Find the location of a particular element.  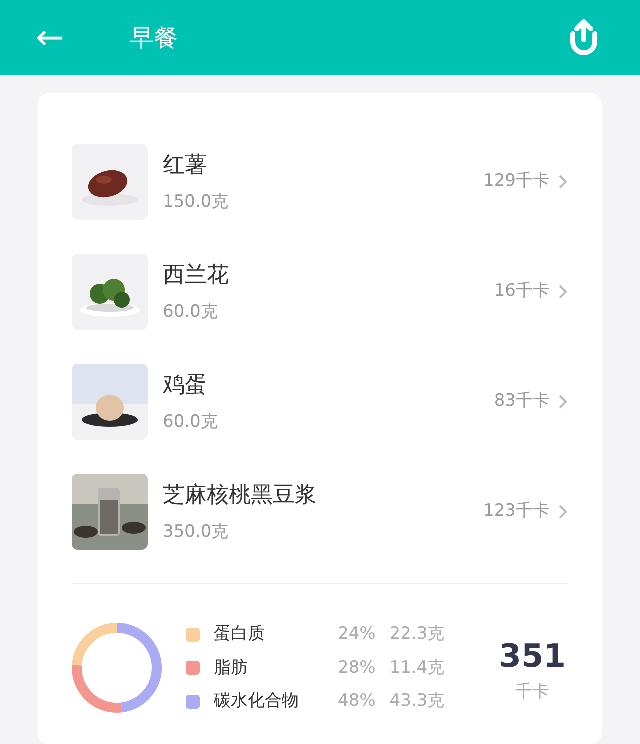

total-calories: 351 is located at coordinates (532, 656).